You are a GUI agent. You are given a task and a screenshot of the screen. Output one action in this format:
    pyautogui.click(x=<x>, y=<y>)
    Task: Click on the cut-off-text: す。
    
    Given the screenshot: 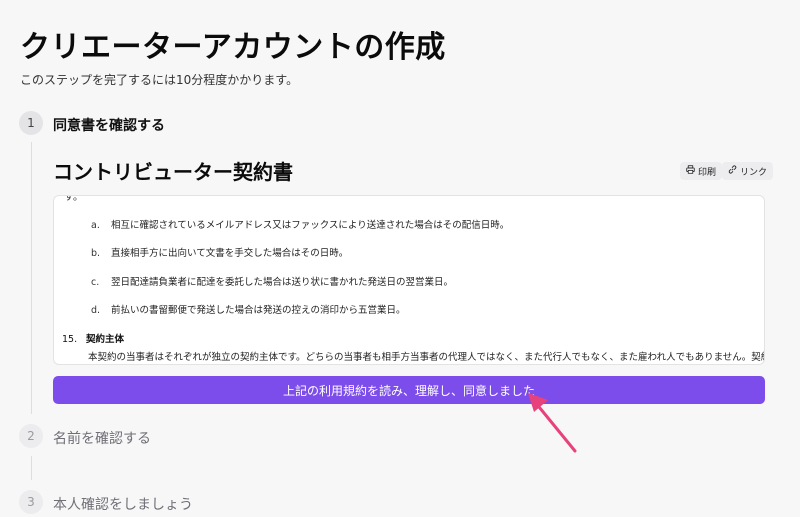 What is the action you would take?
    pyautogui.click(x=73, y=199)
    